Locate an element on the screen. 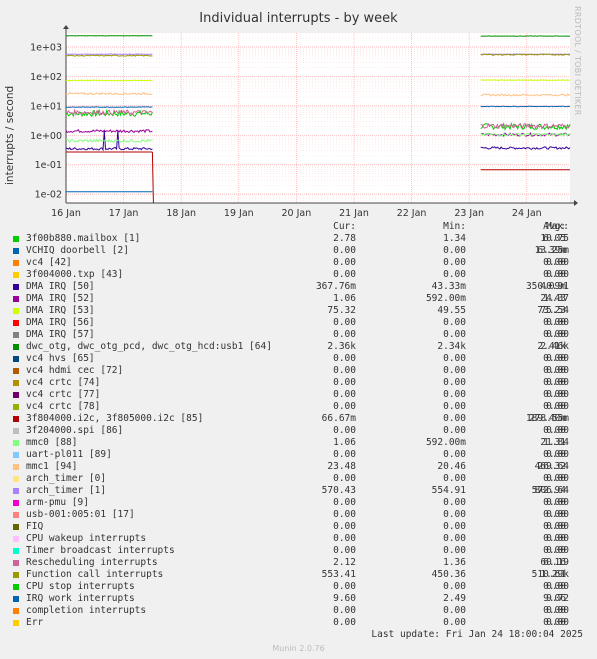  x-tick-label: 24 Jan is located at coordinates (527, 213).